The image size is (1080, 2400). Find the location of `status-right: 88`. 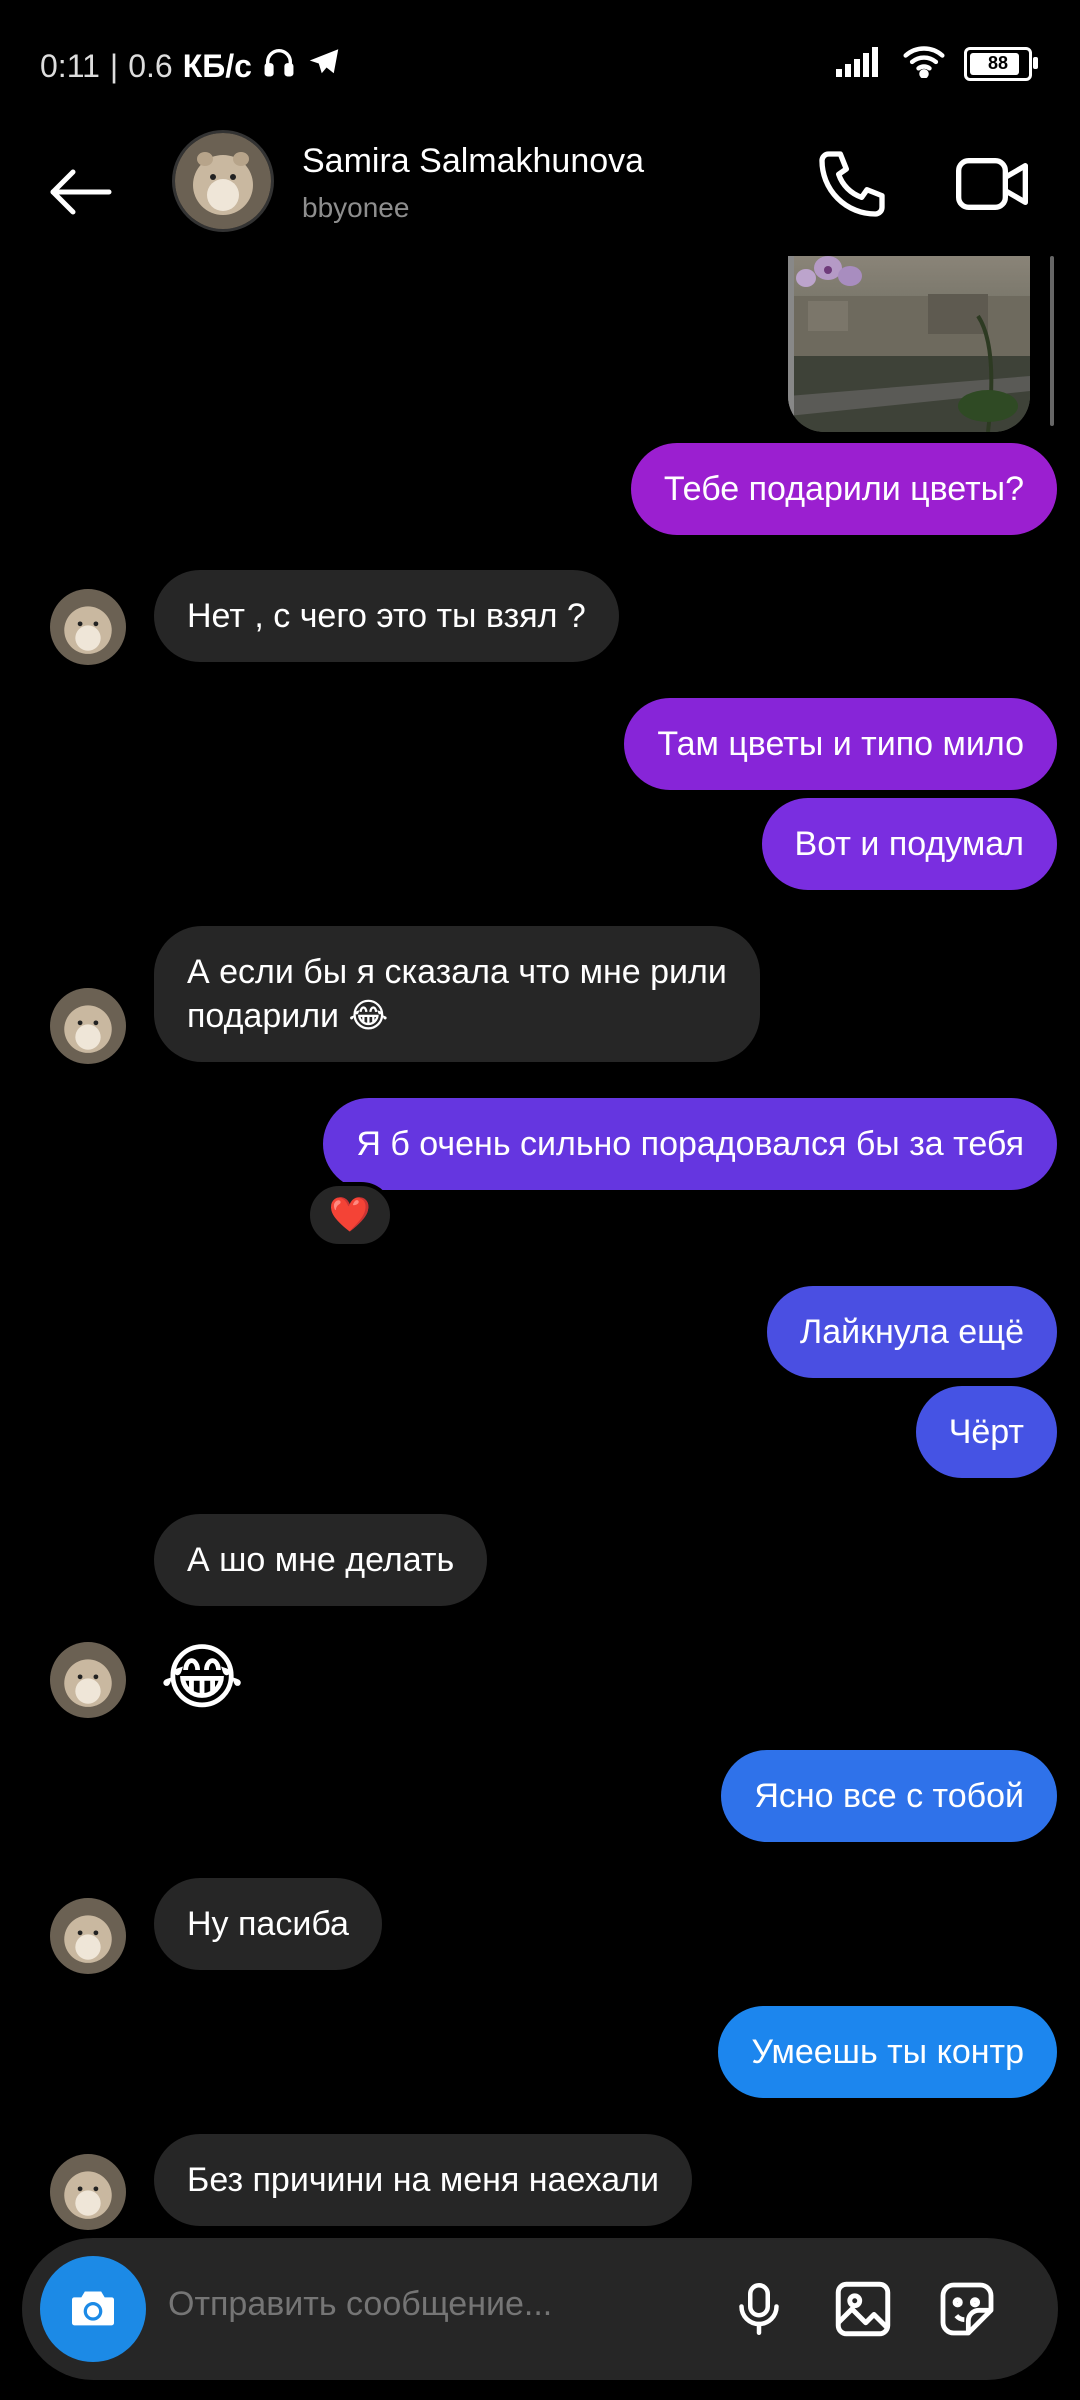

status-right: 88 is located at coordinates (937, 63).